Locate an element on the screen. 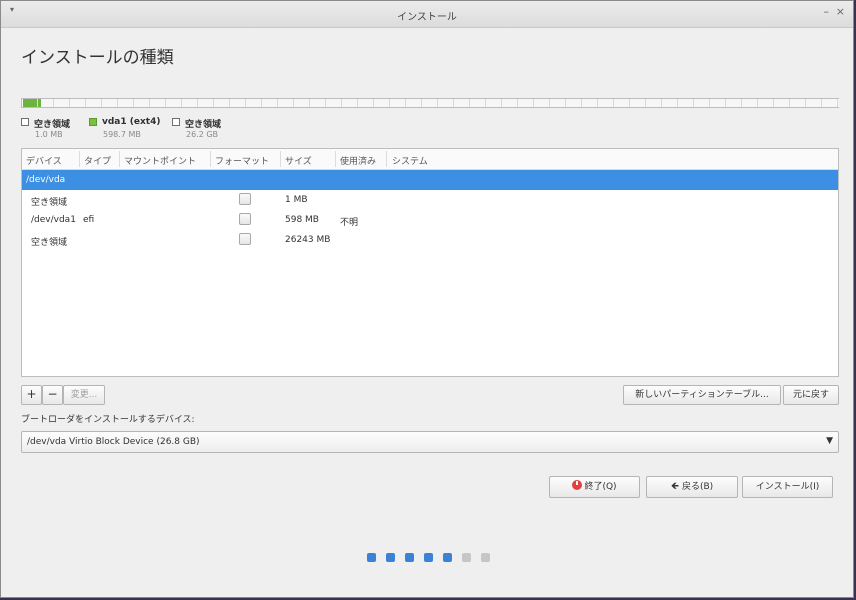 Image resolution: width=856 pixels, height=600 pixels. table-row: 空き領域 1 MB is located at coordinates (430, 200).